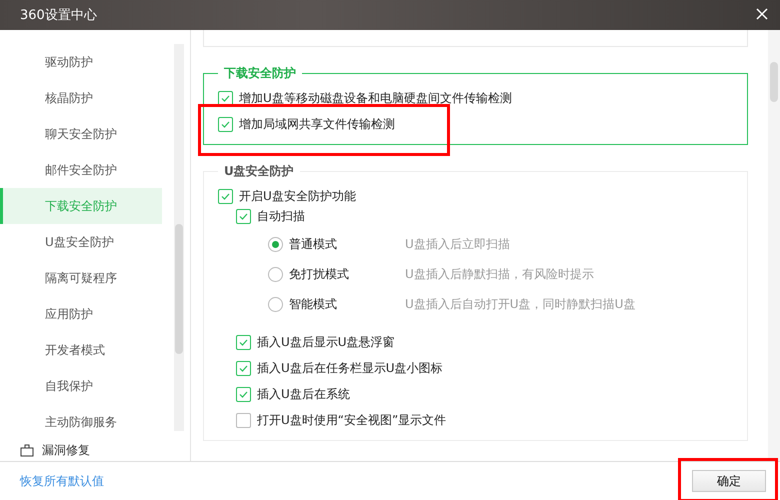 The height and width of the screenshot is (500, 780). I want to click on option-label: 打开U盘时使用“安全视图”显示文件, so click(351, 420).